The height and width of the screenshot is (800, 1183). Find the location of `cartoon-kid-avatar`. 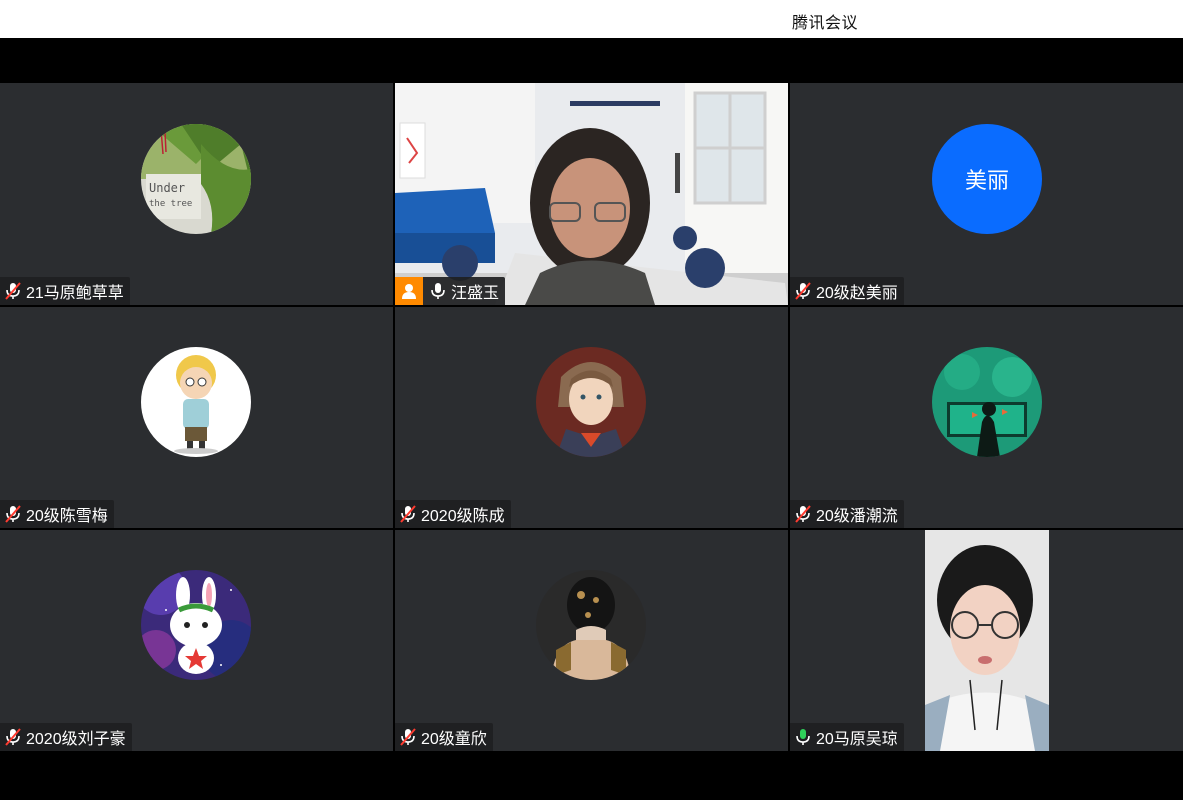

cartoon-kid-avatar is located at coordinates (196, 402).